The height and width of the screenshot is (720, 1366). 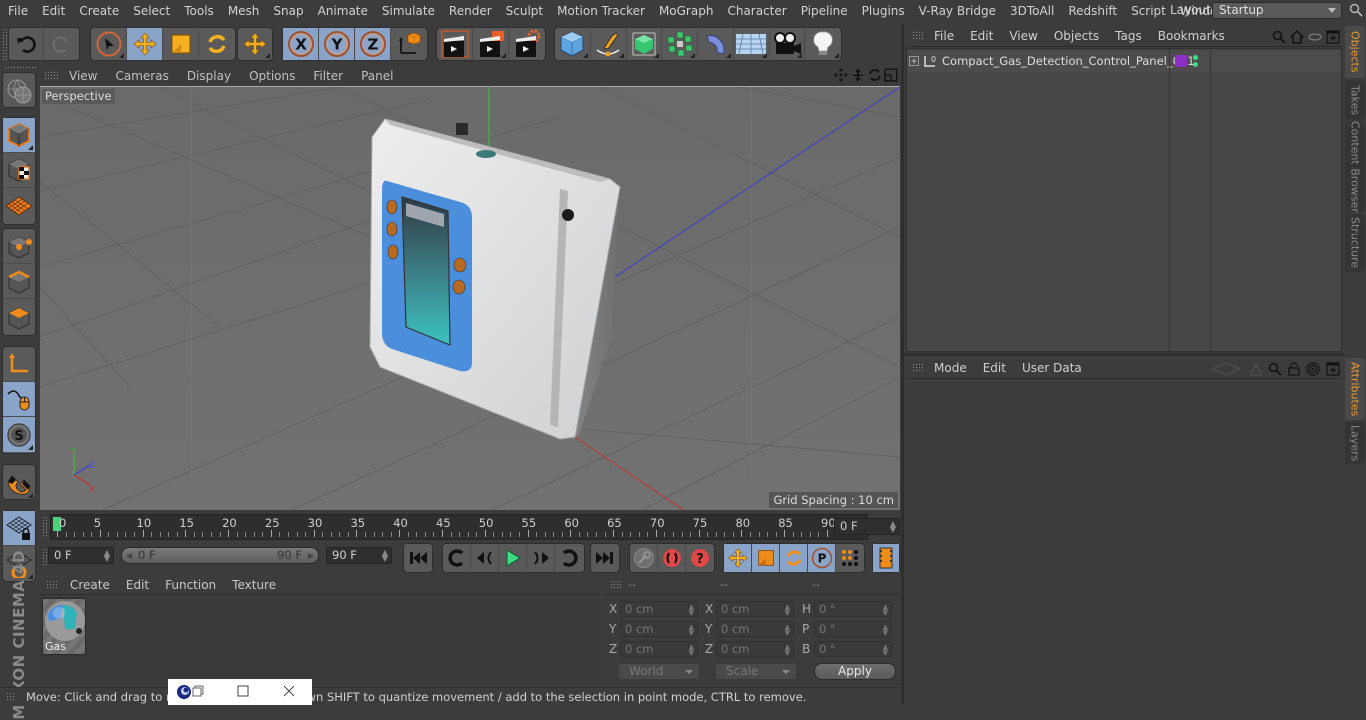 I want to click on maximize-icon, so click(x=243, y=691).